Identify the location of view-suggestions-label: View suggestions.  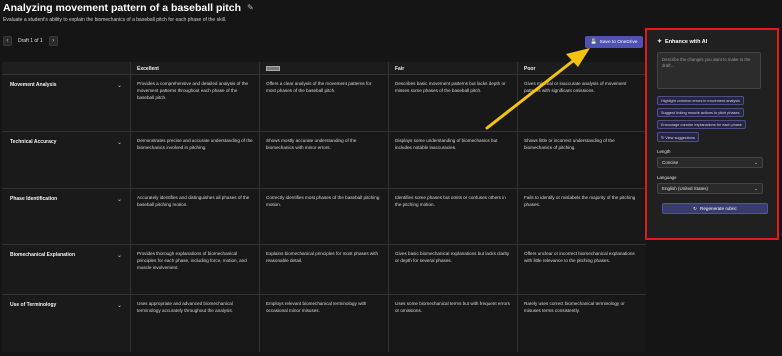
(680, 137).